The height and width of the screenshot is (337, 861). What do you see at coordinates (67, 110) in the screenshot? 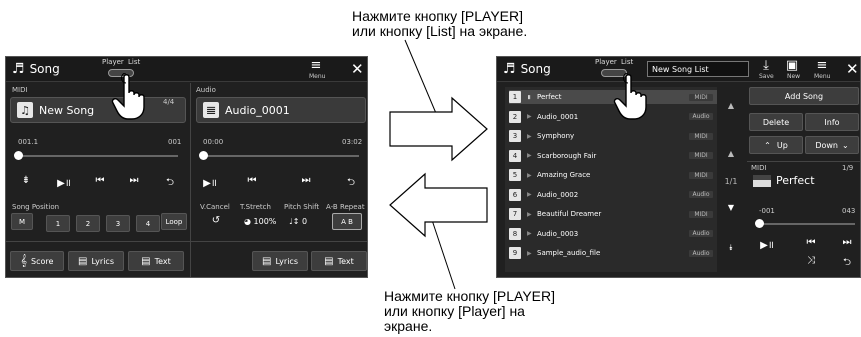
I see `midi-song-name: New Song` at bounding box center [67, 110].